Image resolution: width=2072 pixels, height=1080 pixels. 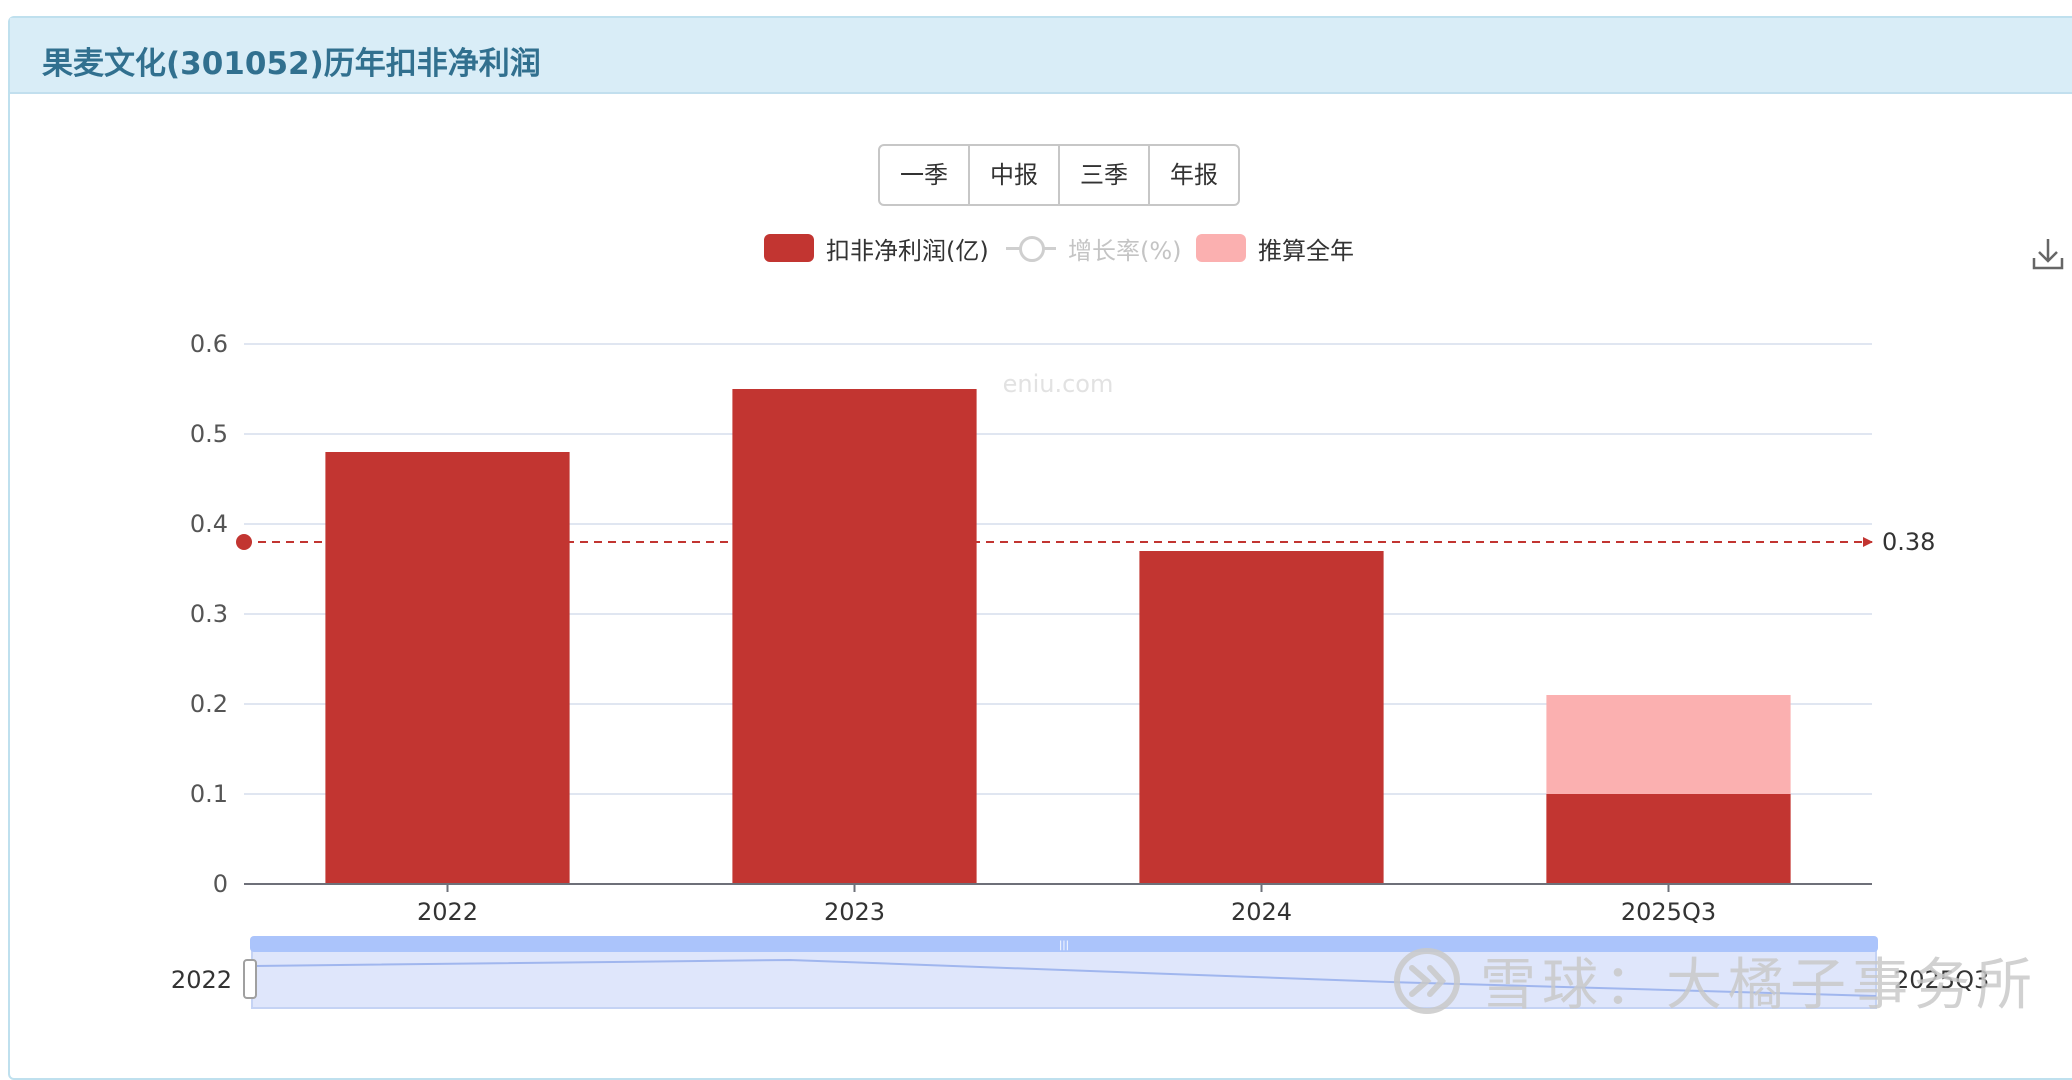 I want to click on bar-profit-2025Q3, so click(x=1668, y=839).